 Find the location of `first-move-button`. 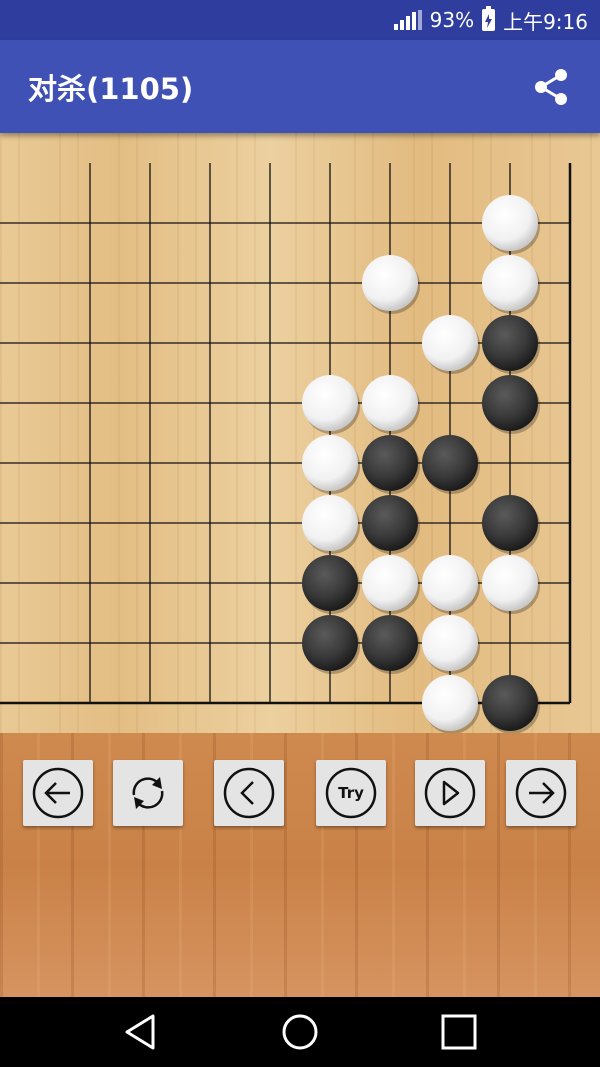

first-move-button is located at coordinates (58, 793).